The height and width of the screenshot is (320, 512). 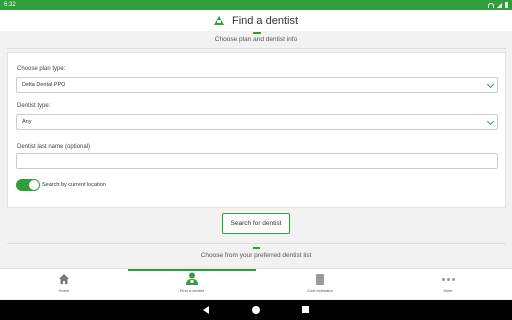 I want to click on plan-type-label: Choose plan type:, so click(x=41, y=69).